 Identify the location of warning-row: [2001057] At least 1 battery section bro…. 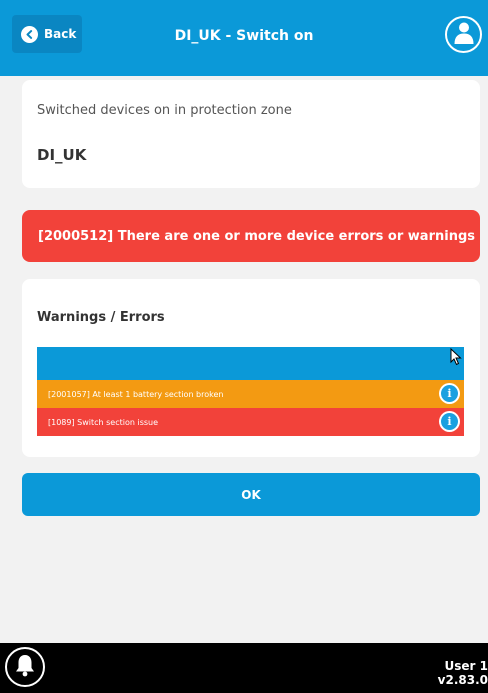
(250, 394).